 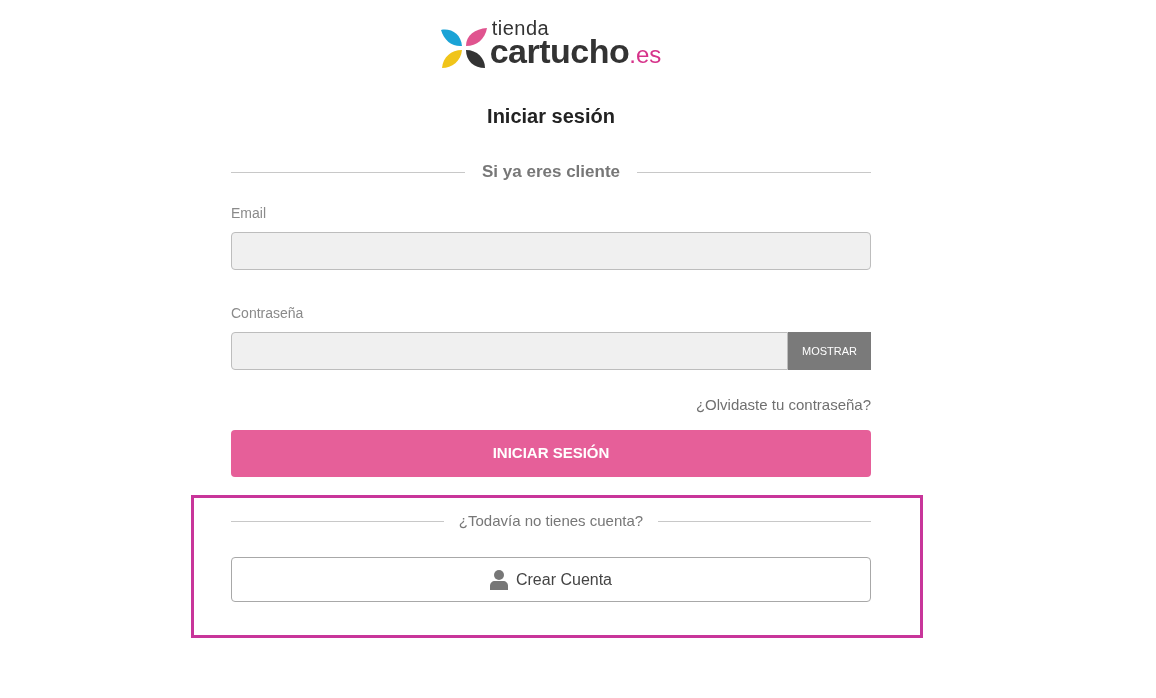 What do you see at coordinates (551, 579) in the screenshot?
I see `create-account-button: Crear Cuenta` at bounding box center [551, 579].